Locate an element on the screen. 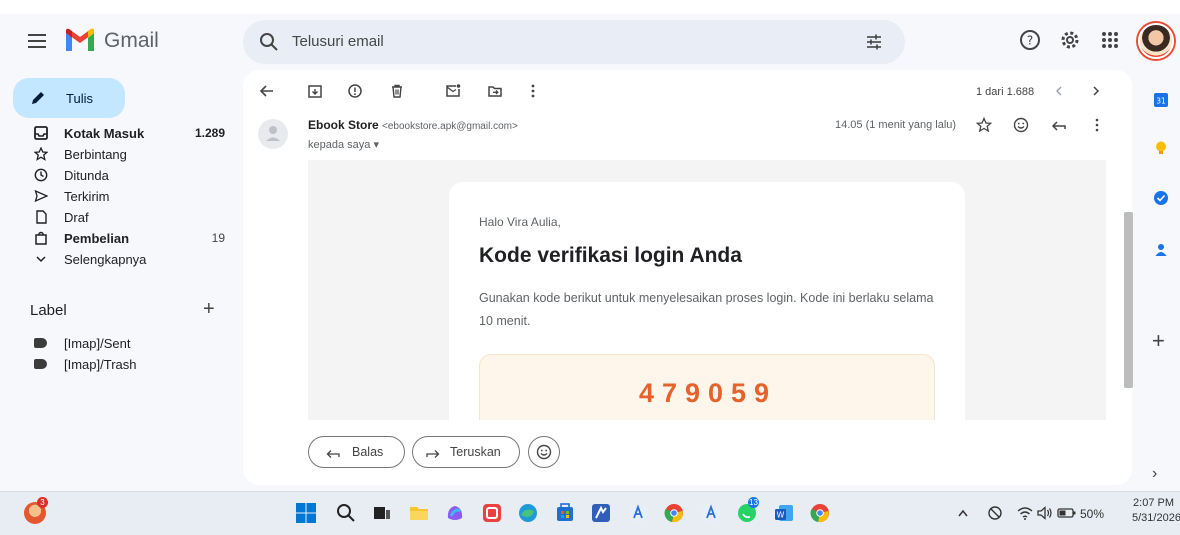 The image size is (1180, 535). search-icon is located at coordinates (269, 42).